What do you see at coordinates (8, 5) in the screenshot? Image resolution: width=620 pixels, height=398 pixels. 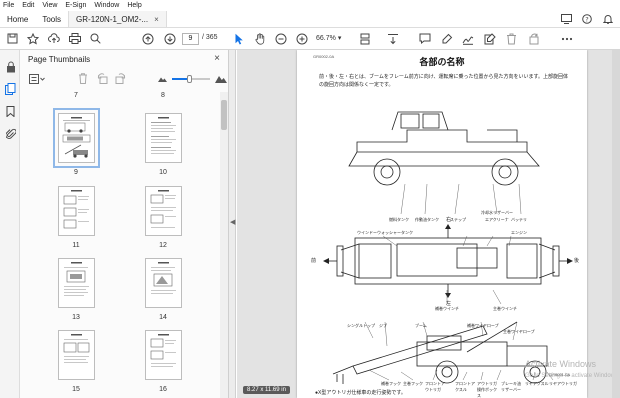 I see `menu-file: File` at bounding box center [8, 5].